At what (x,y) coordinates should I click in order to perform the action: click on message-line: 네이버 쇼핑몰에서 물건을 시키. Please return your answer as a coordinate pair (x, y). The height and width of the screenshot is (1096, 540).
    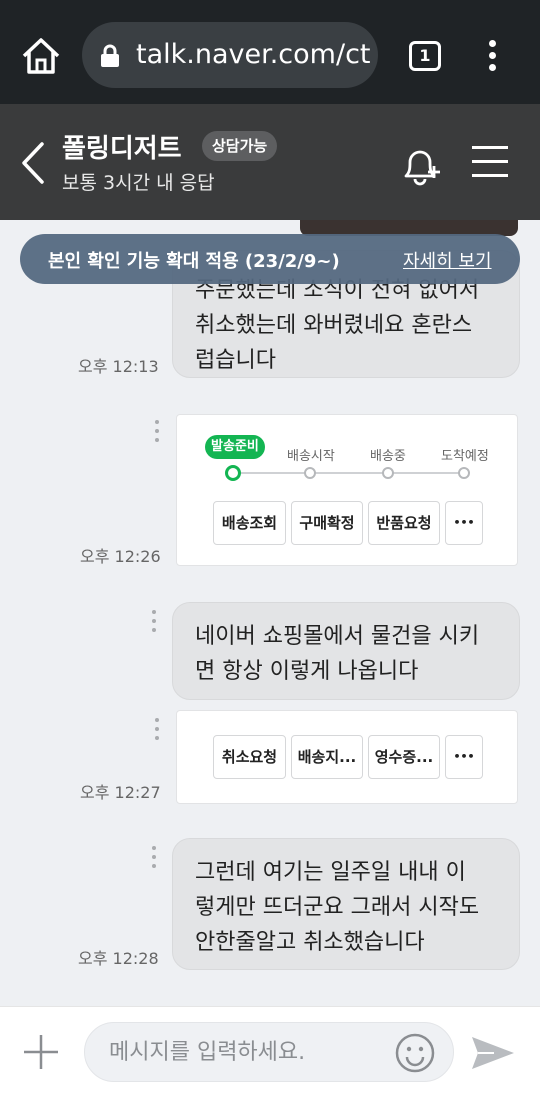
    Looking at the image, I should click on (337, 636).